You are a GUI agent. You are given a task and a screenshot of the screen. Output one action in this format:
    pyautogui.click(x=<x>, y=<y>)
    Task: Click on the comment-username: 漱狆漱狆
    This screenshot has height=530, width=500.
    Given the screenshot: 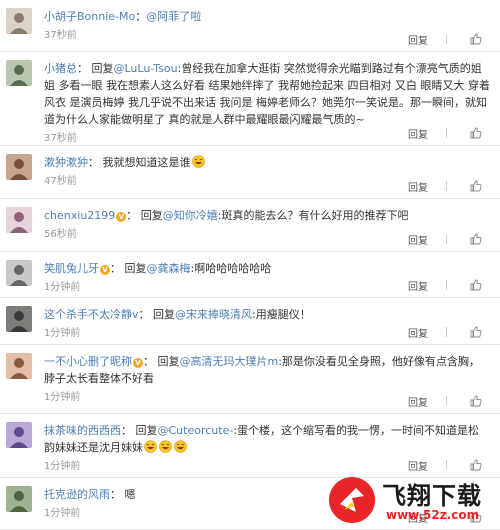 What is the action you would take?
    pyautogui.click(x=66, y=162)
    